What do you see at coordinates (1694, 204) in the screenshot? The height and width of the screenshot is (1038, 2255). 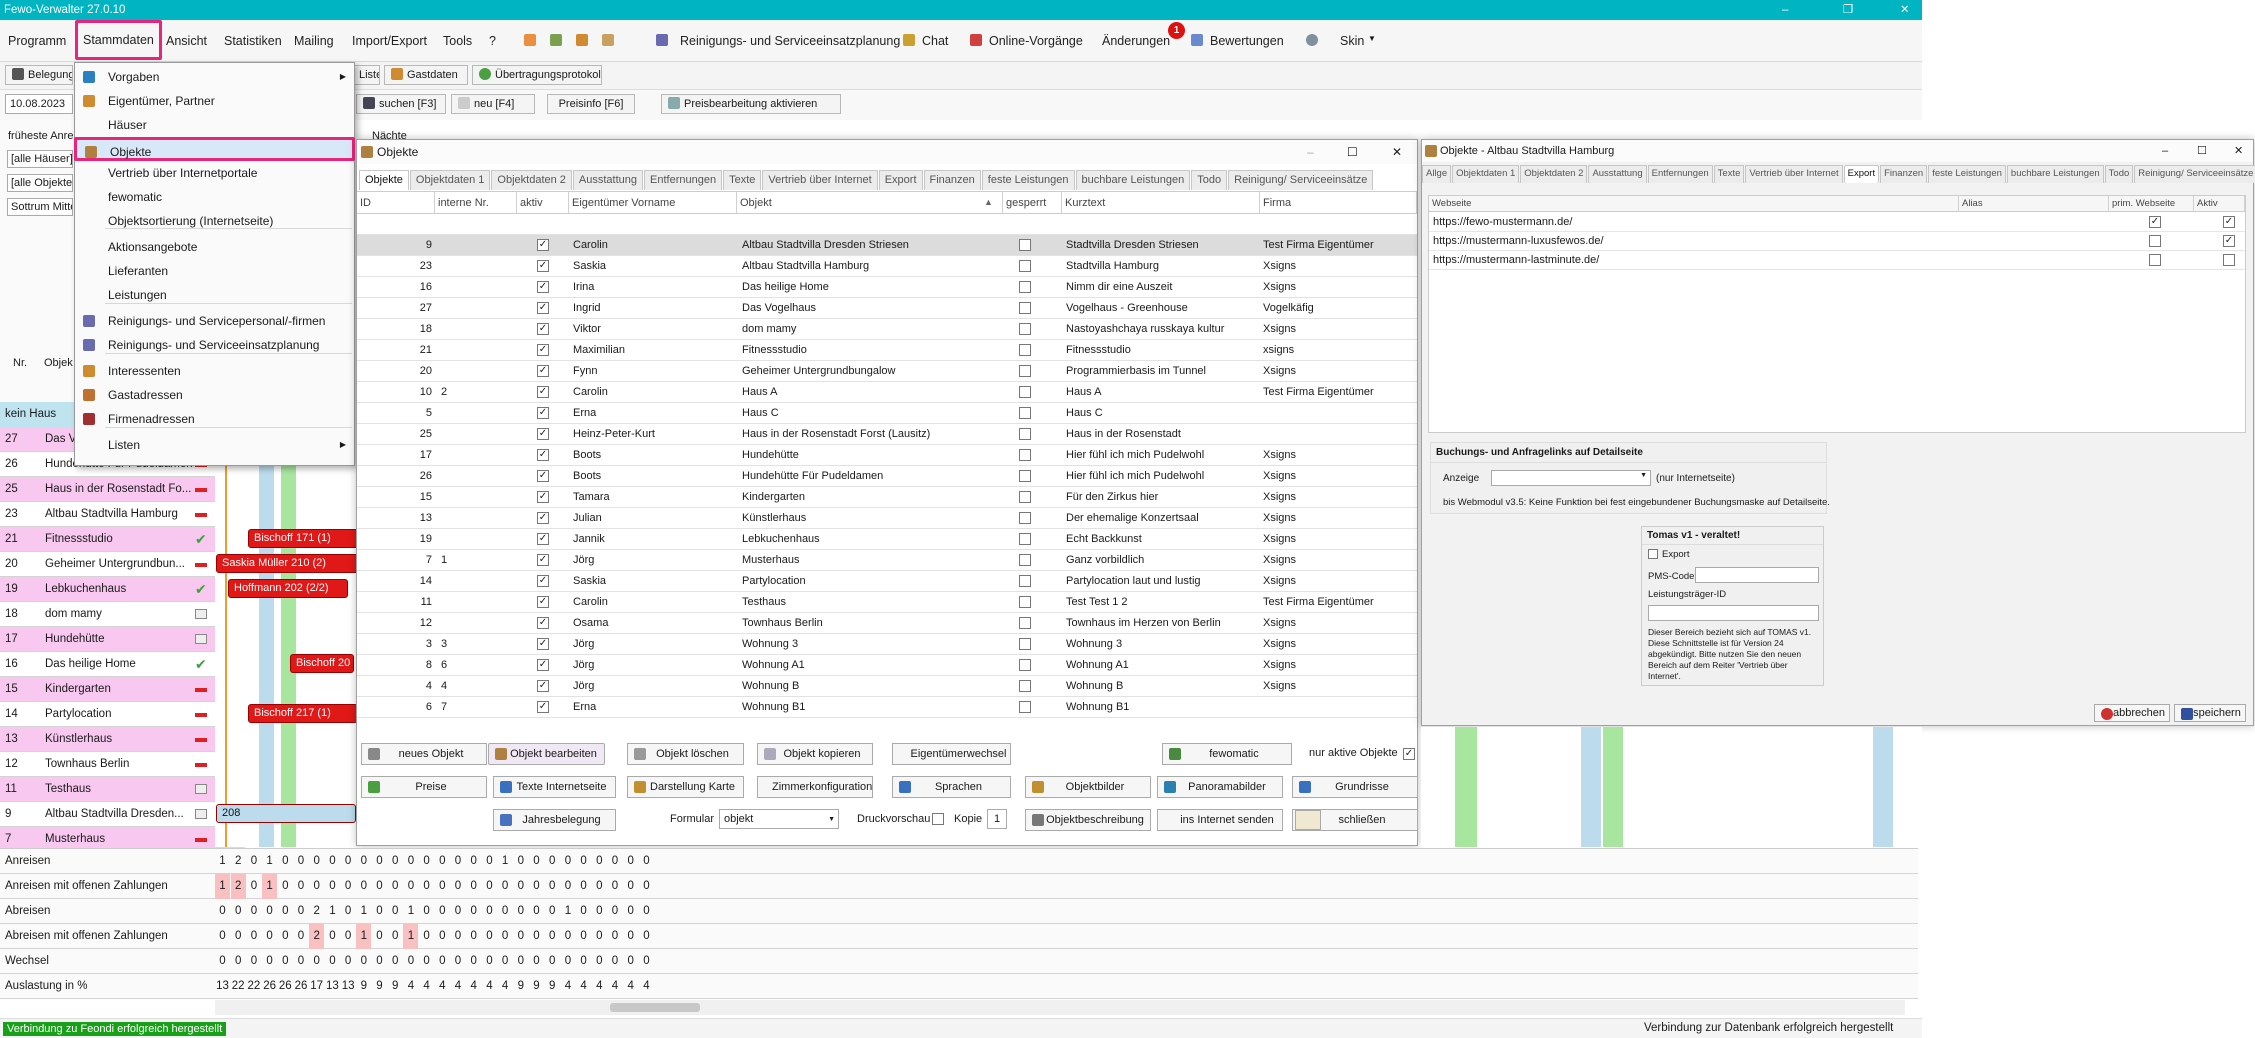 I see `website-column-header: Webseite` at bounding box center [1694, 204].